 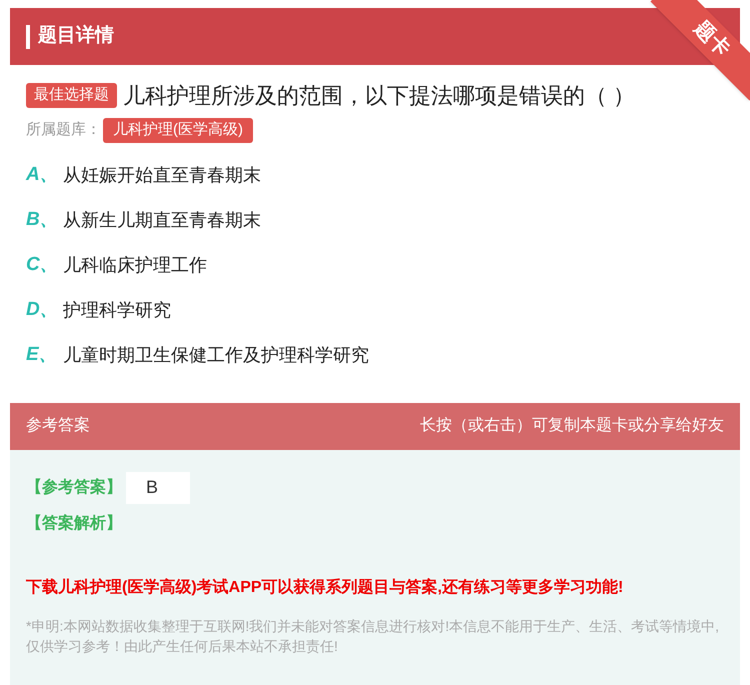 I want to click on disclaimer-text: *申明:本网站数据收集整理于互联网!我们并未能对答案信息进行核对!本信息不能用于生产、生活、考试等情境中,仅供学习参考！由此产生任何后果本站不承担责任!, so click(x=373, y=636).